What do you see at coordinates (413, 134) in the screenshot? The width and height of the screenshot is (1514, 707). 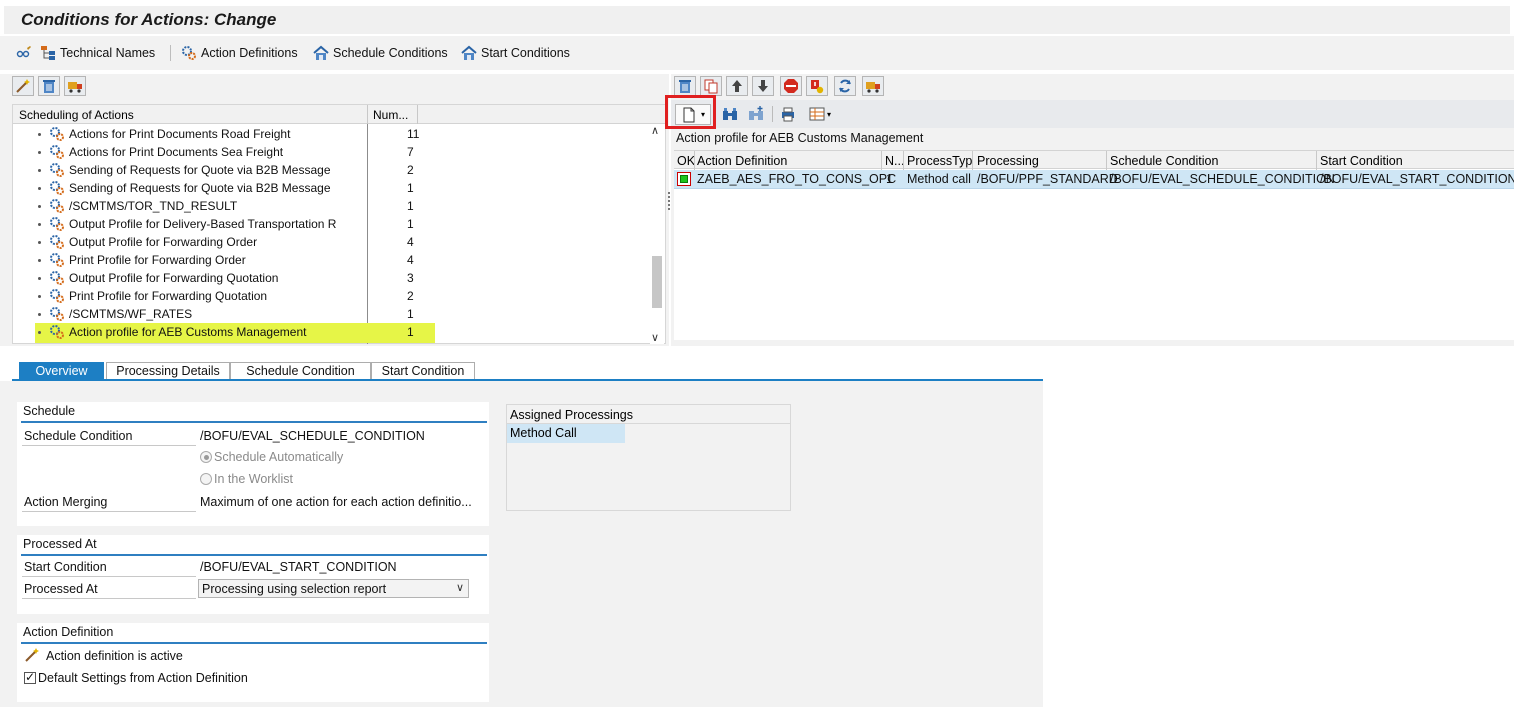 I see `tree-row-count: 11` at bounding box center [413, 134].